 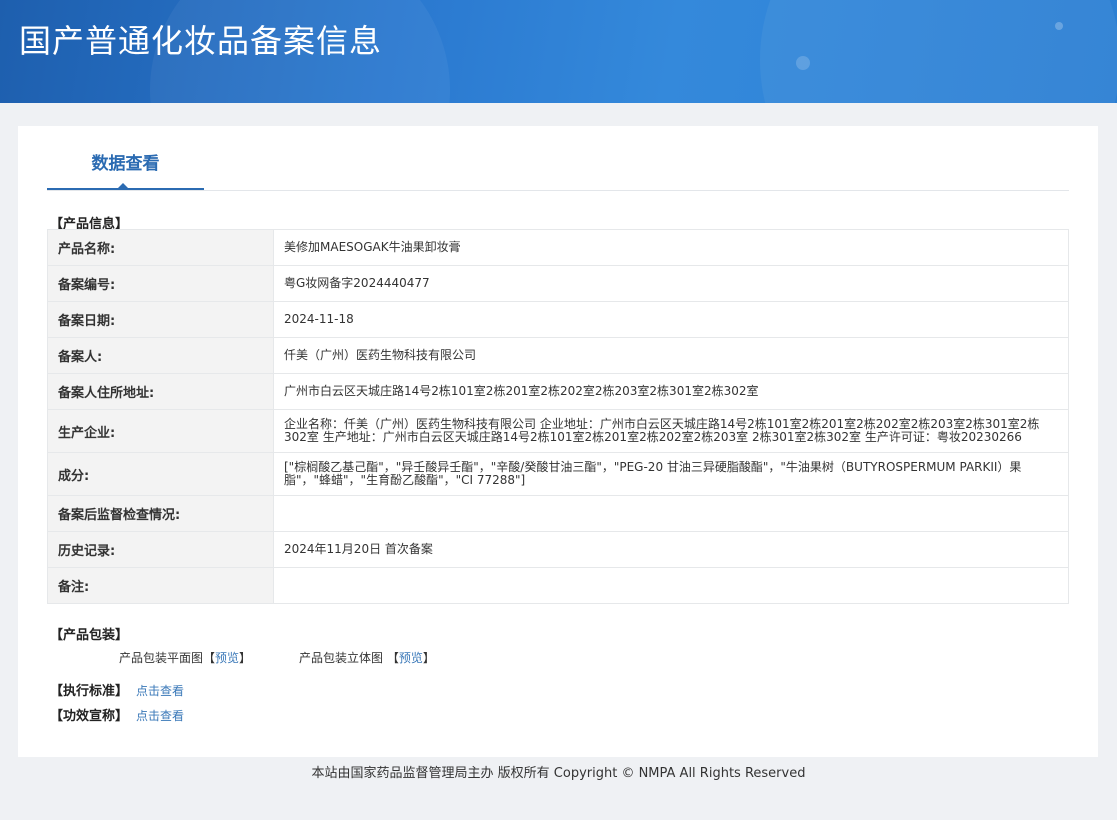 I want to click on registration-date-value: 2024-11-18, so click(x=671, y=319).